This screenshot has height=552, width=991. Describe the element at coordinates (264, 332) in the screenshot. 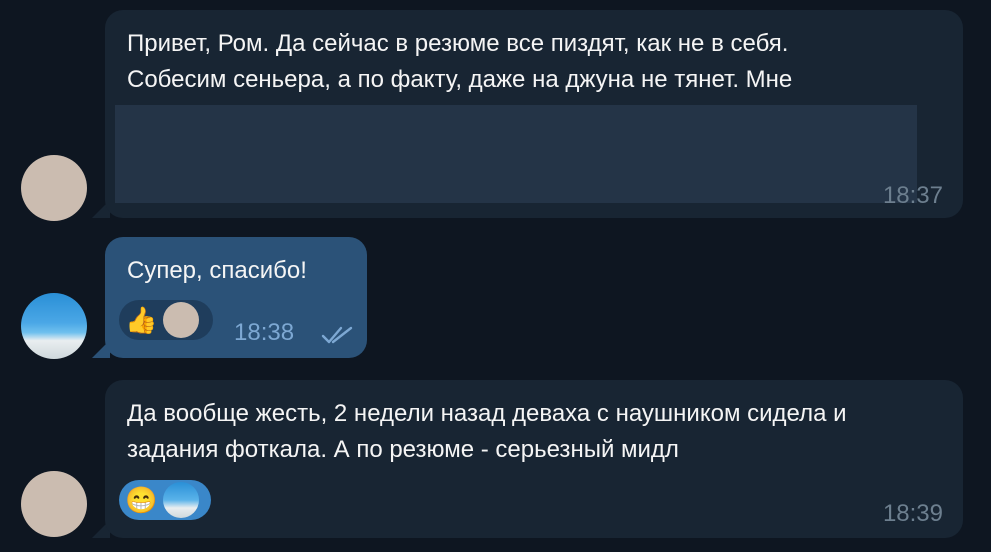

I see `message-time: 18:38` at that location.